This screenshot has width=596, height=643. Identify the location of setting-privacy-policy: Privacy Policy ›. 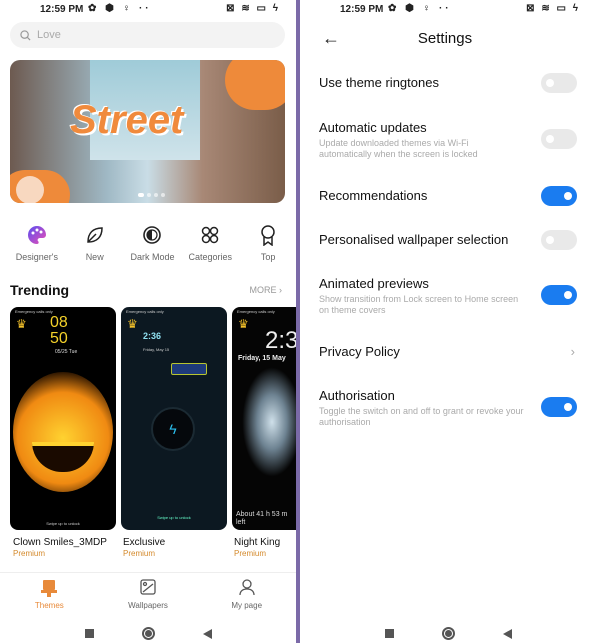
(448, 351).